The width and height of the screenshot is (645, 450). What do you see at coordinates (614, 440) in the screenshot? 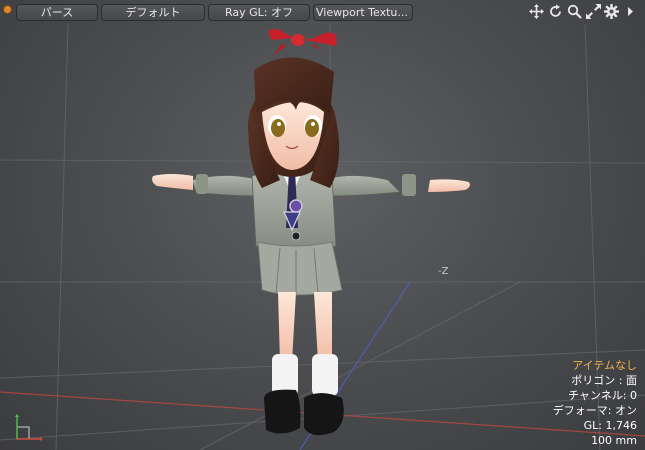
I see `info-grid-unit: 100 mm` at bounding box center [614, 440].